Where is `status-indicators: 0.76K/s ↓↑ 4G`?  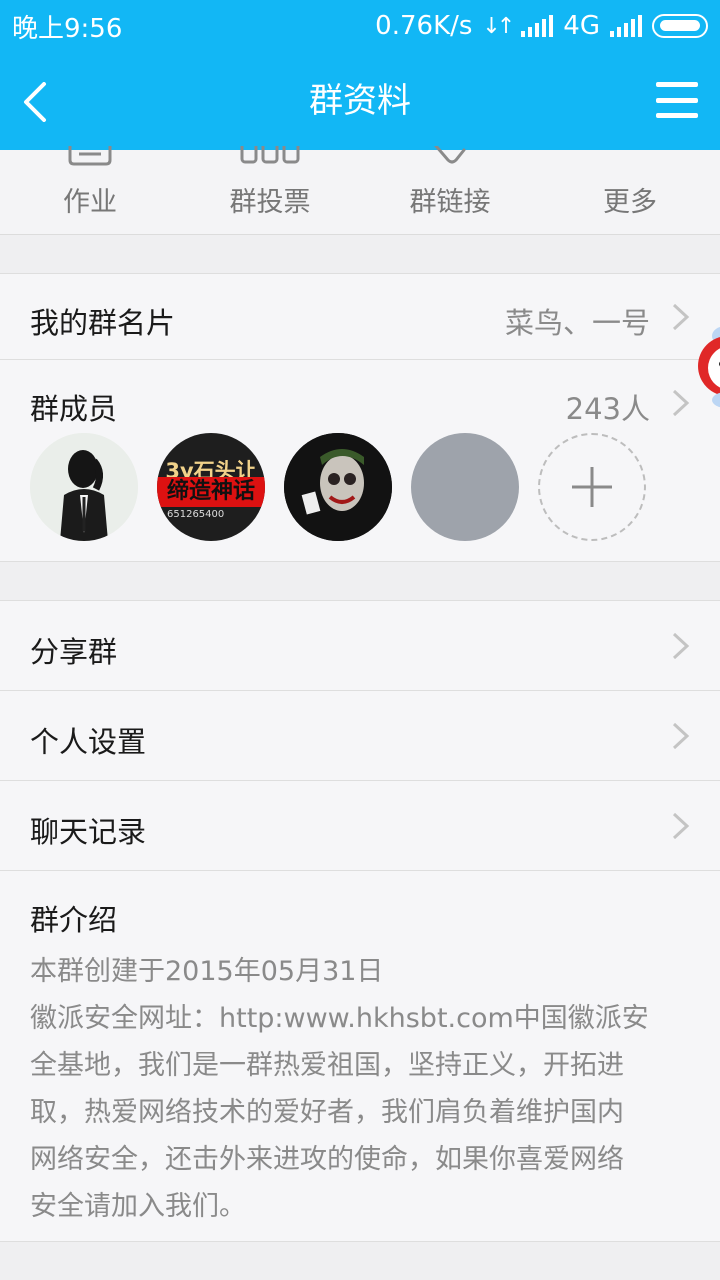
status-indicators: 0.76K/s ↓↑ 4G is located at coordinates (541, 26).